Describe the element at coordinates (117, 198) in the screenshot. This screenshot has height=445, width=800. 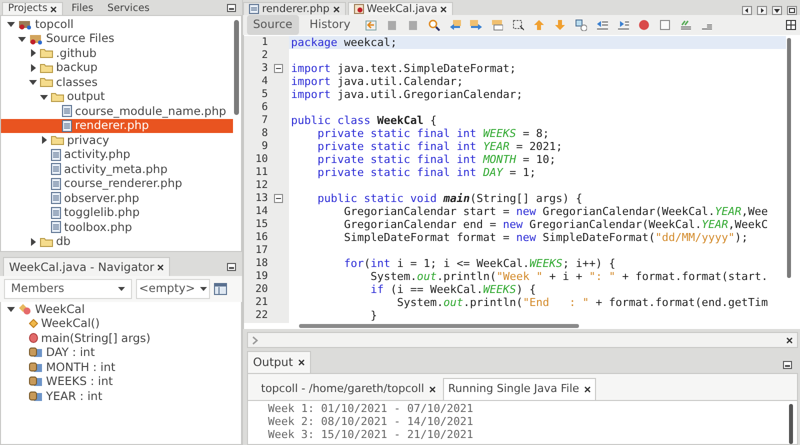
I see `tree-item: observer.php` at that location.